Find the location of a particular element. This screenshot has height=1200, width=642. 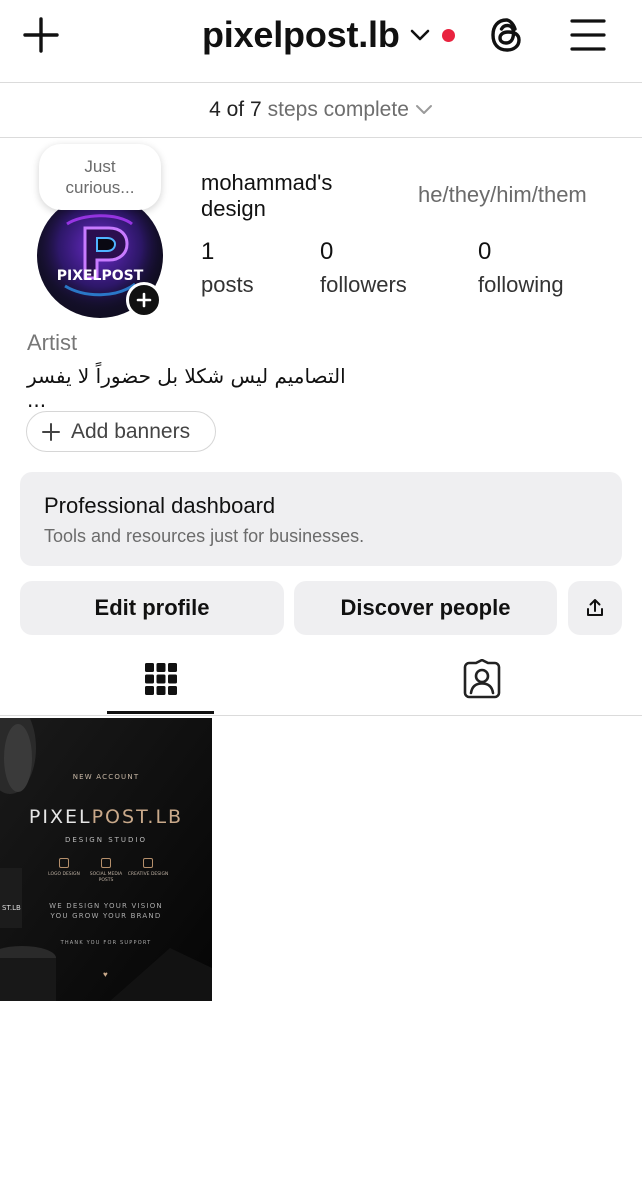

active-tab-indicator is located at coordinates (160, 712).